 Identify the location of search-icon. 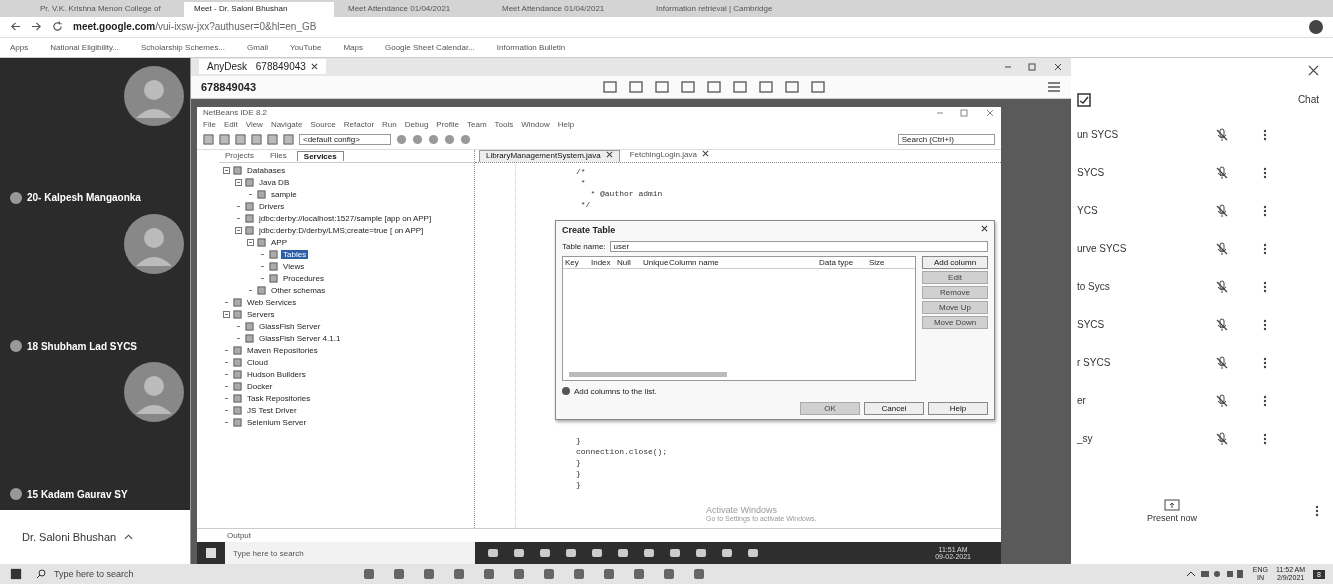
(41, 574).